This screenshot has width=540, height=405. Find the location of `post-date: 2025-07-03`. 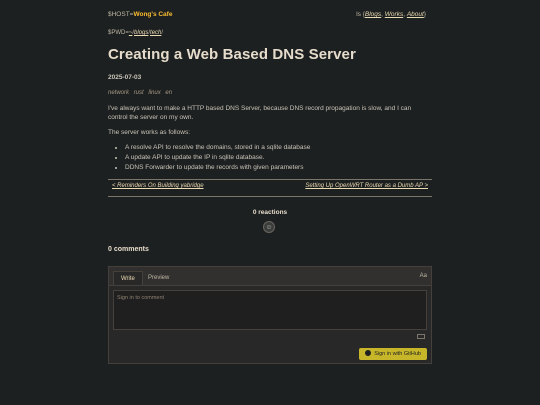

post-date: 2025-07-03 is located at coordinates (125, 77).